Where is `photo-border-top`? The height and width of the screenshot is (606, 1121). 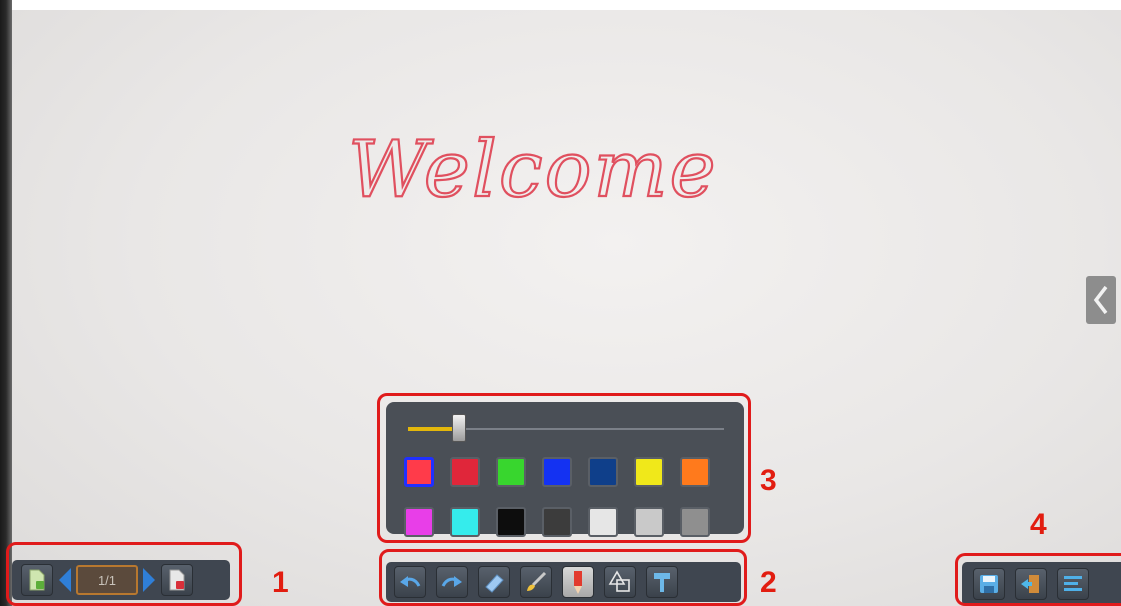
photo-border-top is located at coordinates (560, 5).